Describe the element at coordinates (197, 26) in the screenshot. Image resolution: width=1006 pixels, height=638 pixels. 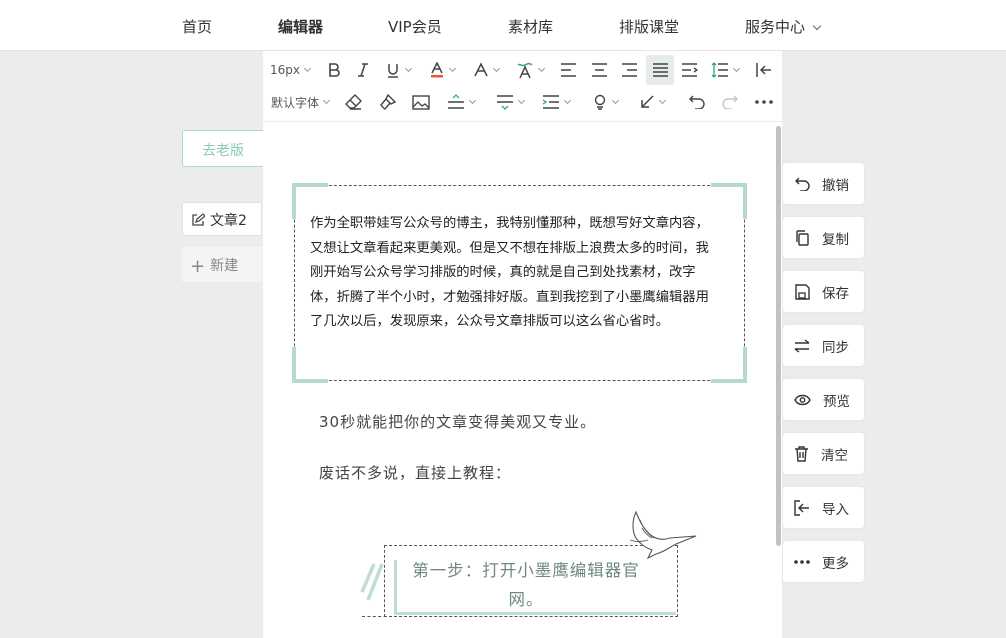
I see `nav-home: 首页` at that location.